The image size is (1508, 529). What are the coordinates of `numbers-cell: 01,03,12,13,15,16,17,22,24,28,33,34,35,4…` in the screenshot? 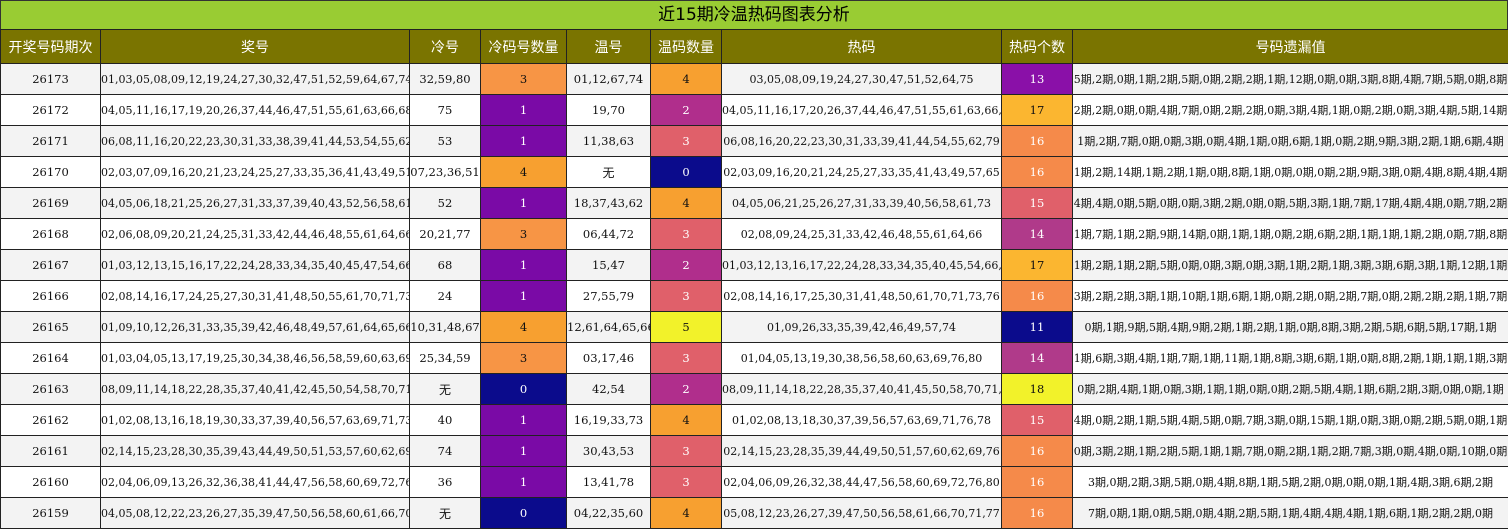 It's located at (255, 265).